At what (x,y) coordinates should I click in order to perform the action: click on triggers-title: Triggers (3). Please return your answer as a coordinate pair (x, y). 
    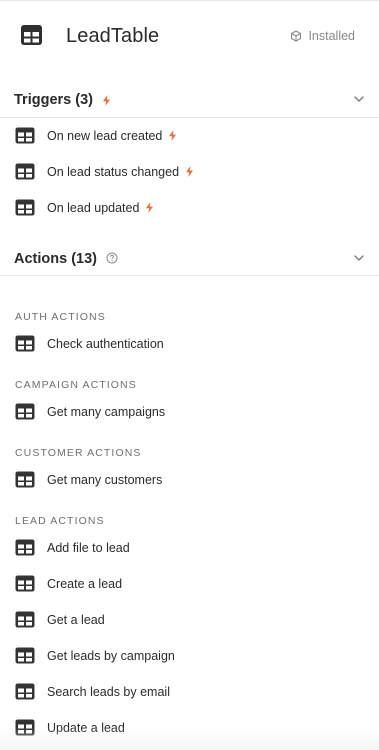
    Looking at the image, I should click on (62, 100).